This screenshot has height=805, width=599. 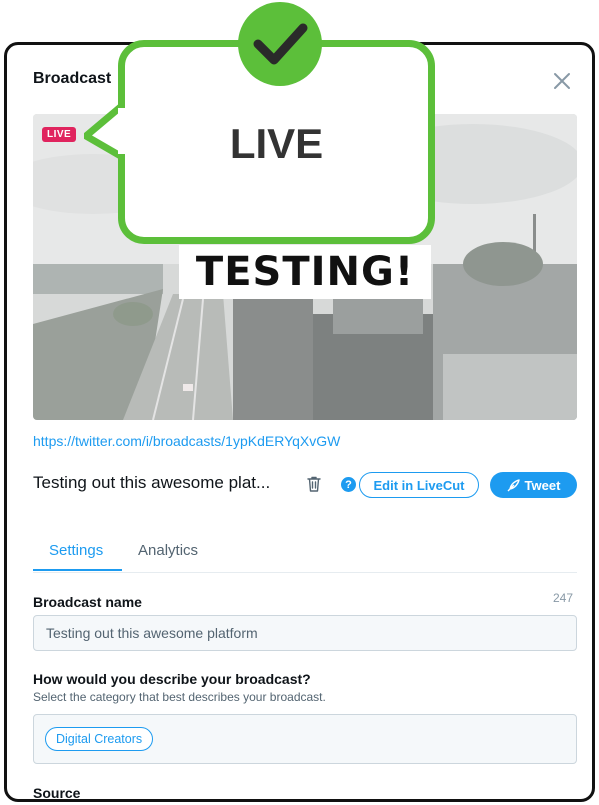 I want to click on tab-bar: Settings Analytics, so click(x=305, y=554).